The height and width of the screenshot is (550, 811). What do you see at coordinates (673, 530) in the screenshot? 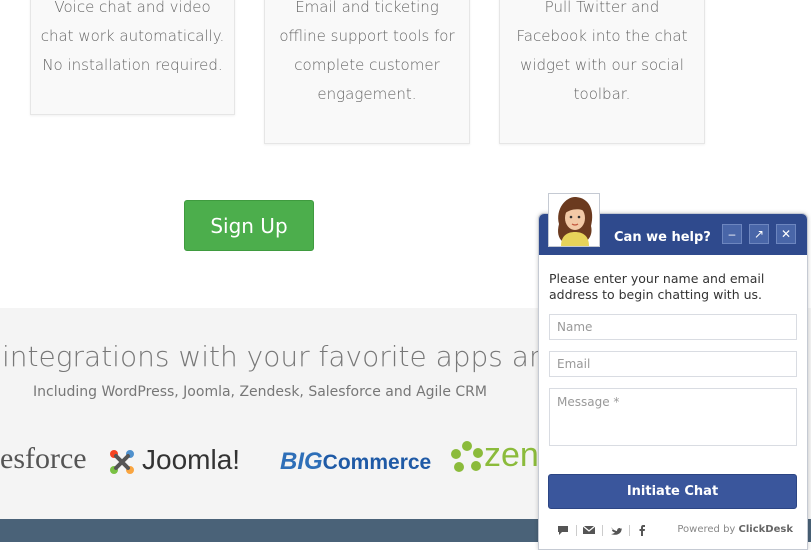
I see `chat-footer-toolbar: Powered by ClickDesk` at bounding box center [673, 530].